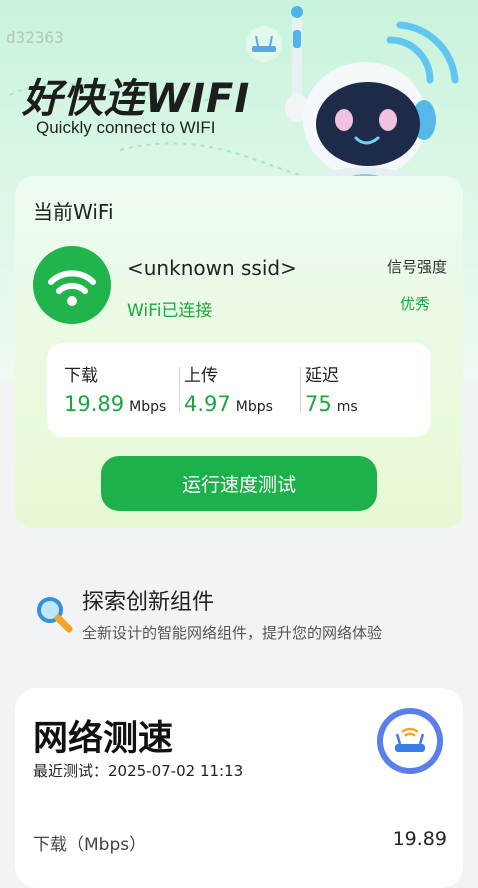 The height and width of the screenshot is (888, 478). Describe the element at coordinates (35, 37) in the screenshot. I see `watermark: d32363` at that location.